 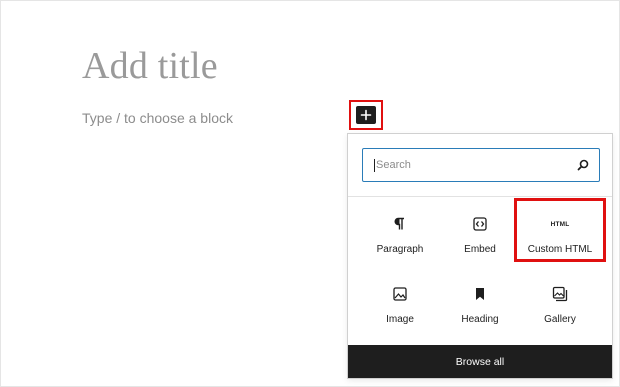 I want to click on block-label: Image, so click(x=400, y=319).